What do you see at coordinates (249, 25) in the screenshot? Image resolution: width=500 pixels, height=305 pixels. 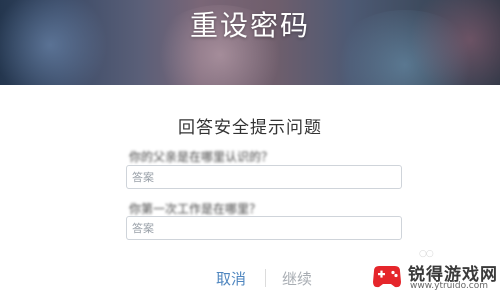 I see `page-title: 重设密码` at bounding box center [249, 25].